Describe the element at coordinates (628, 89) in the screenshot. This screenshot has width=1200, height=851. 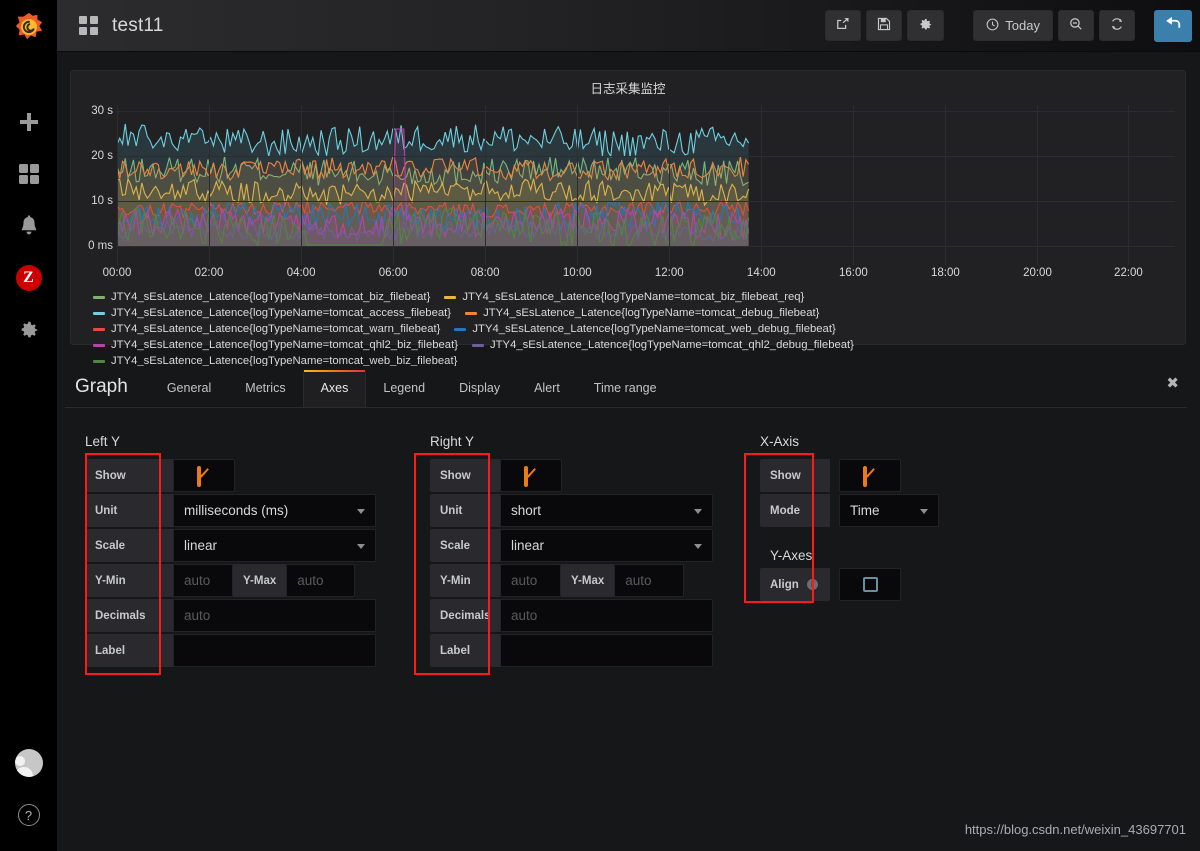
I see `panel-title: 日志采集监控` at that location.